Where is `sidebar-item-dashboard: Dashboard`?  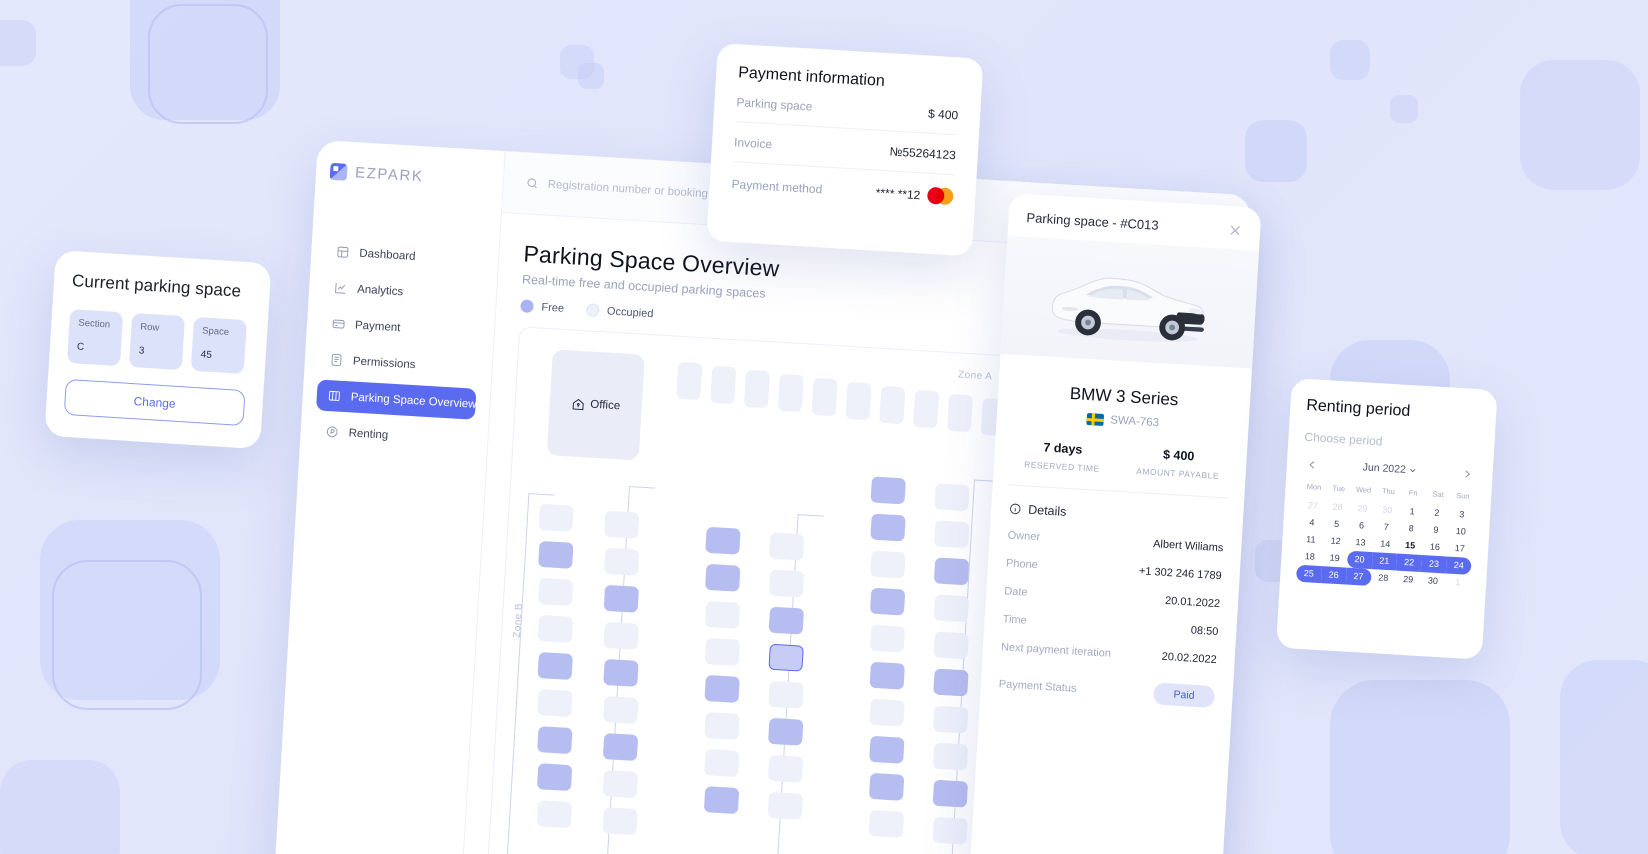 sidebar-item-dashboard: Dashboard is located at coordinates (405, 256).